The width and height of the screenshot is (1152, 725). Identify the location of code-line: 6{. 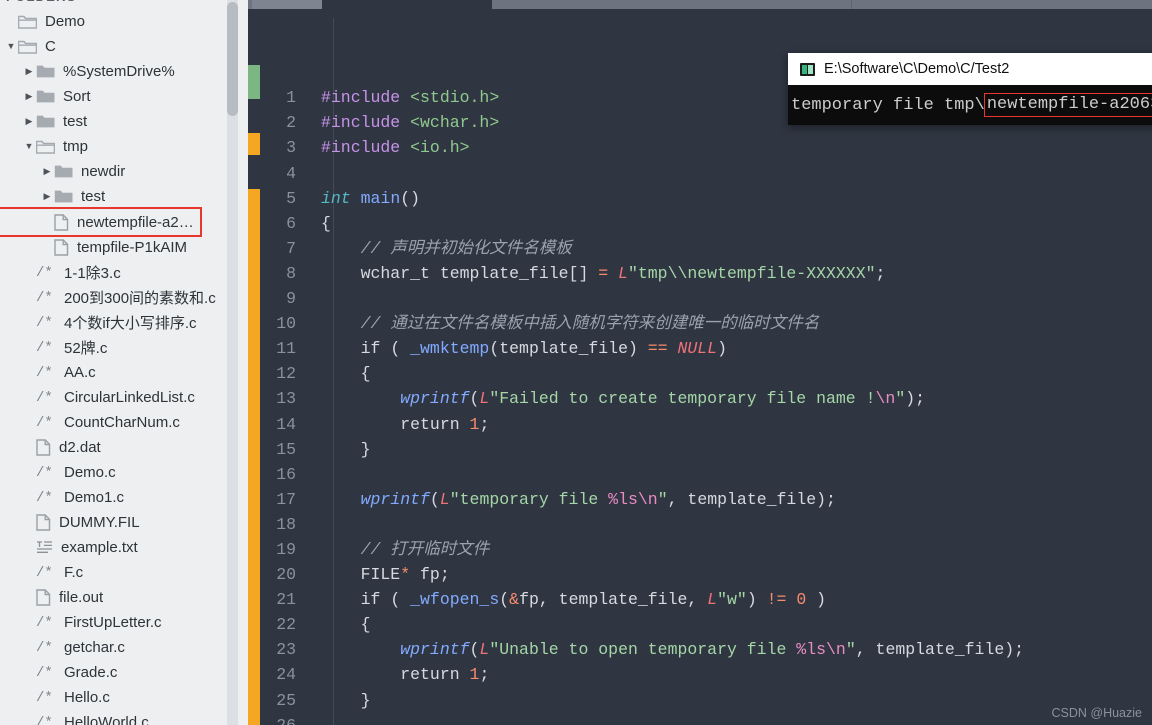
(706, 223).